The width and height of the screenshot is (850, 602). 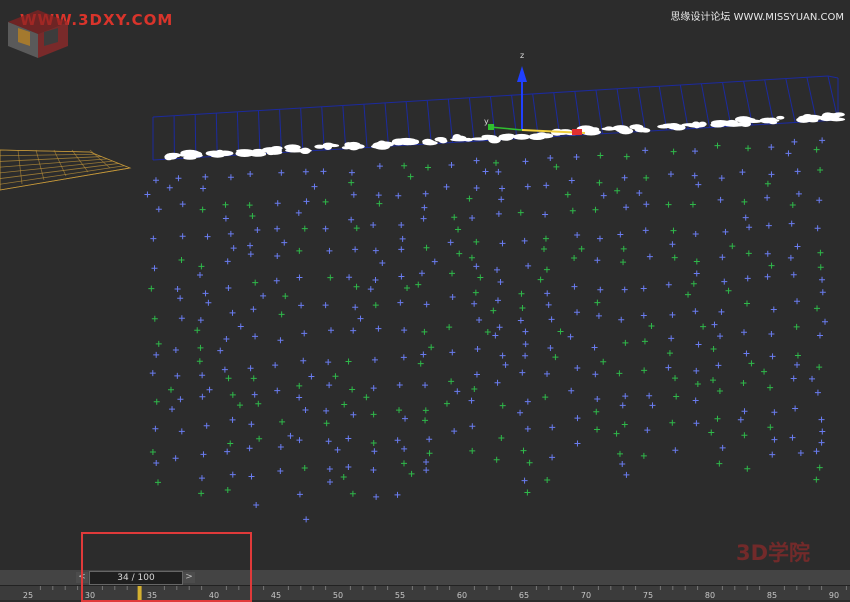 I want to click on cube-logo-icon, so click(x=75, y=30).